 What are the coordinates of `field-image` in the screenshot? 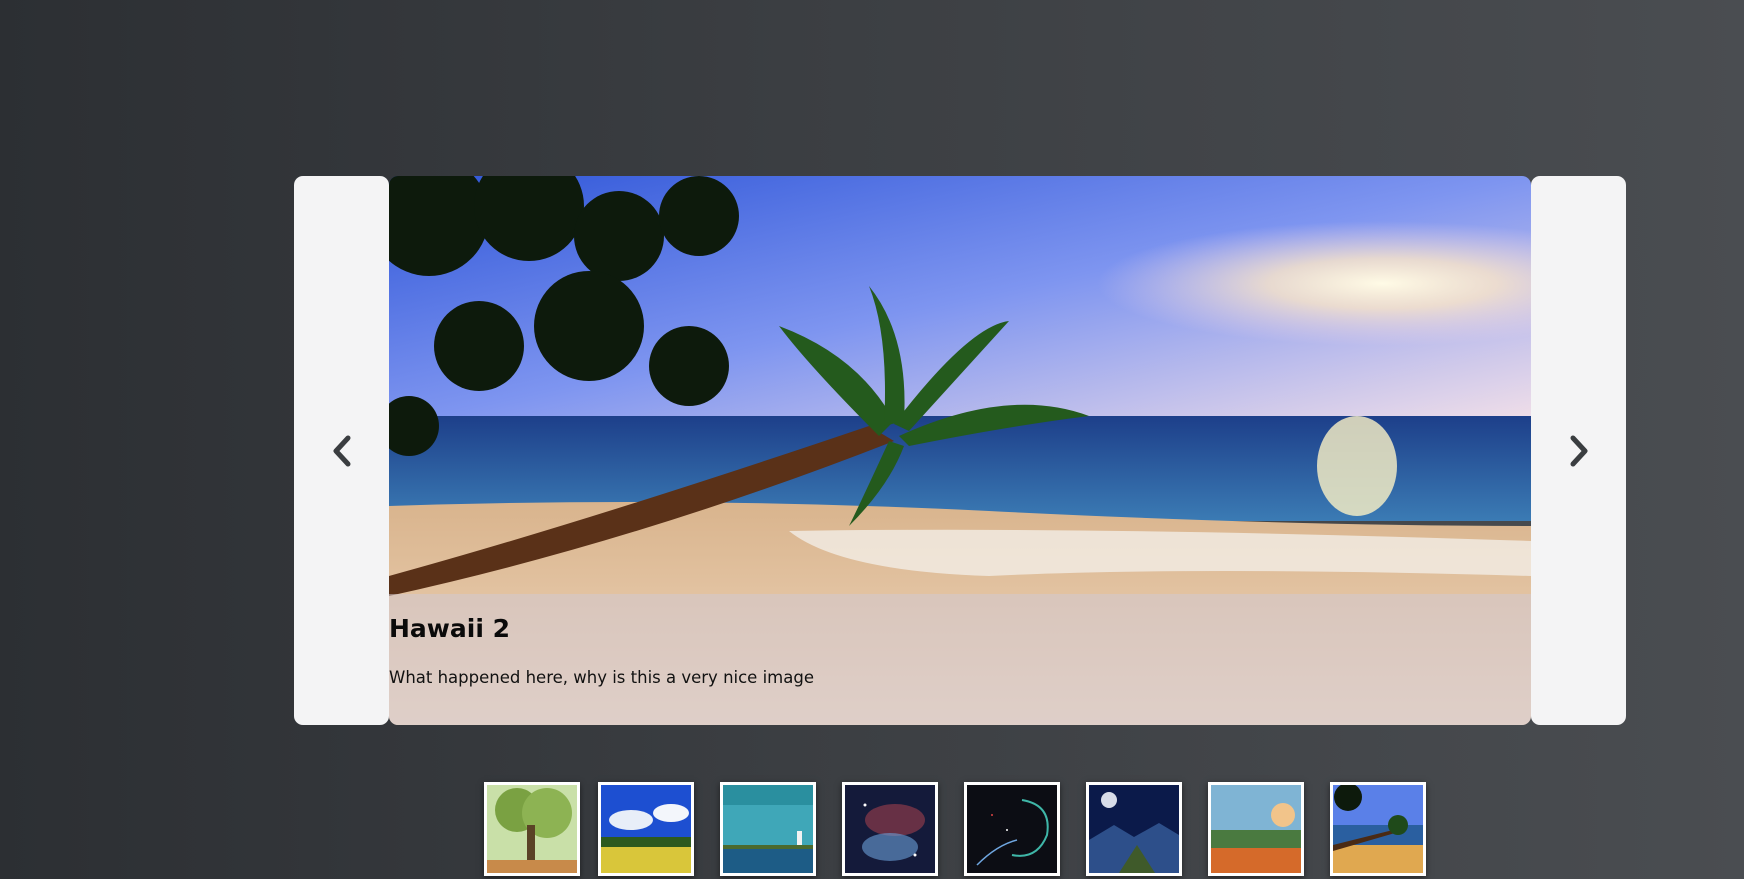 It's located at (646, 829).